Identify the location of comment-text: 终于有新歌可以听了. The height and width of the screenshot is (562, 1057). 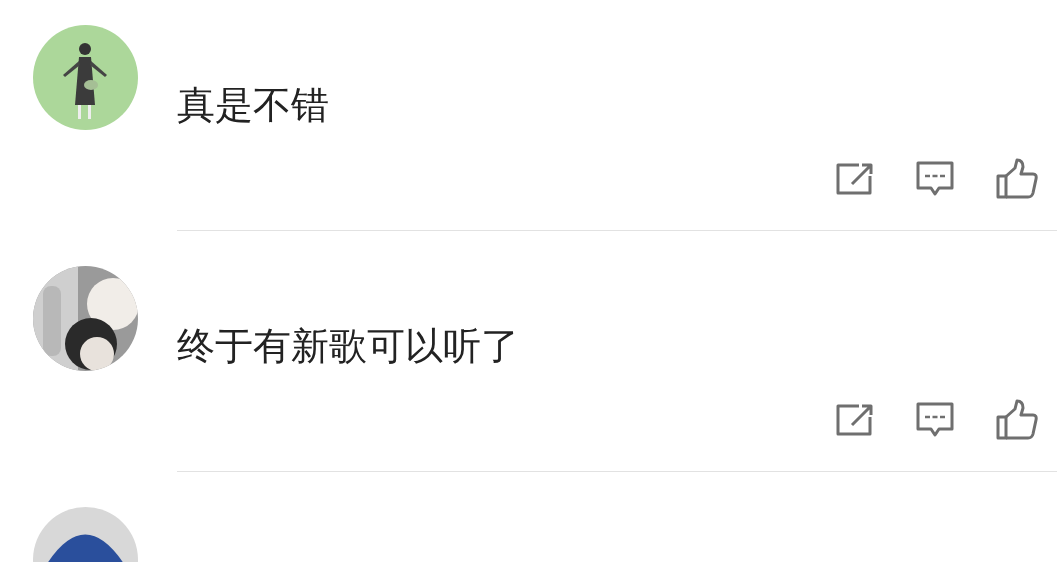
(348, 346).